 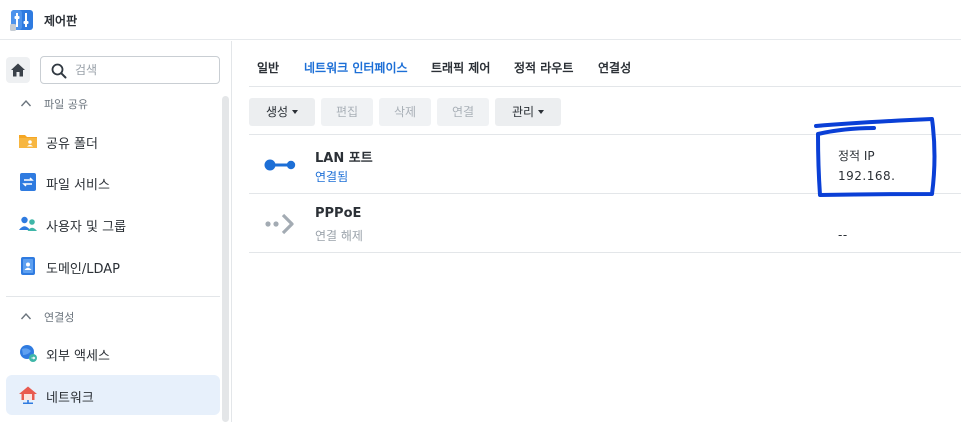 What do you see at coordinates (78, 356) in the screenshot?
I see `sidebar-item-label: 외부 액세스` at bounding box center [78, 356].